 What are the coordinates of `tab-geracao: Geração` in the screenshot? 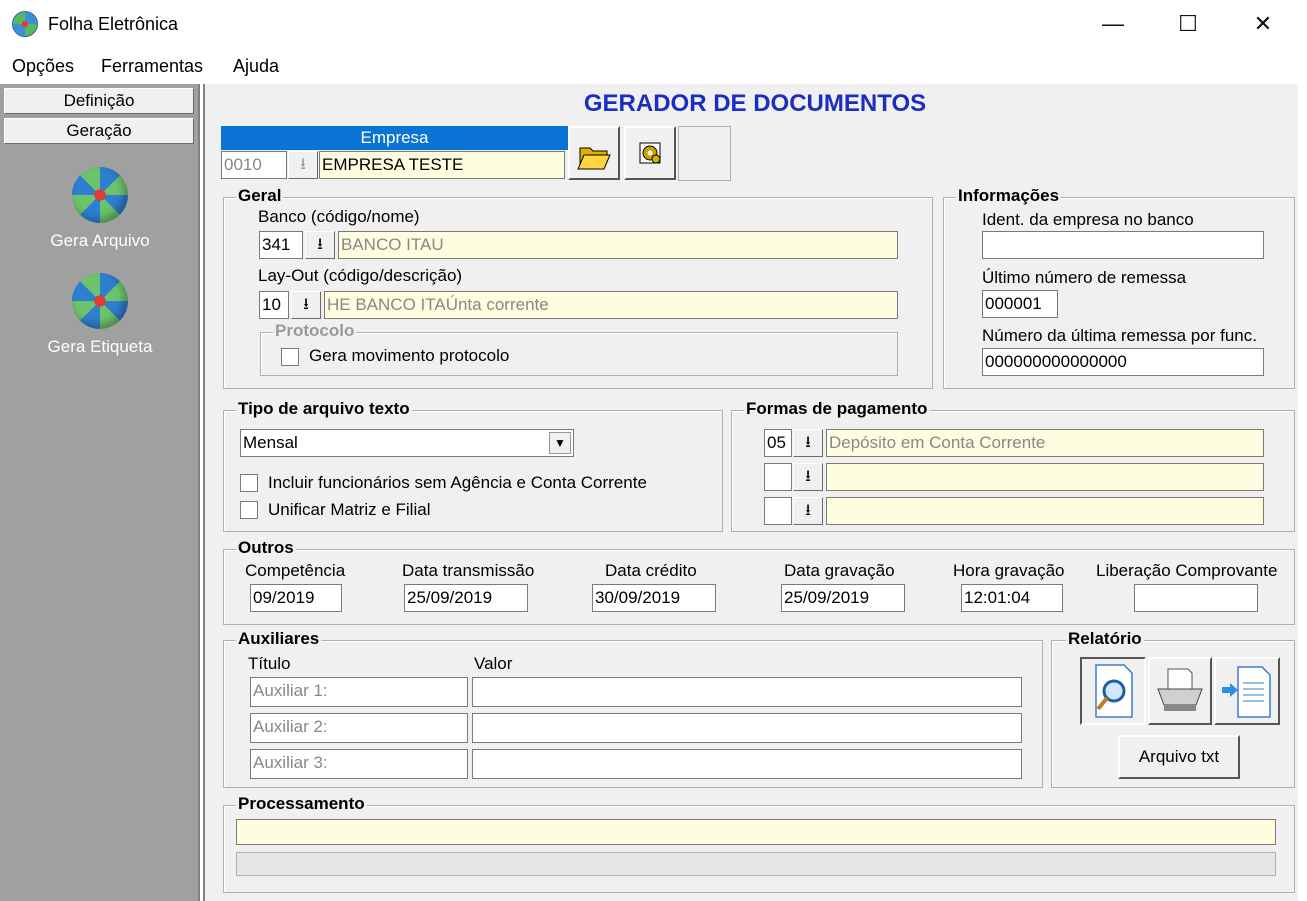 It's located at (99, 131).